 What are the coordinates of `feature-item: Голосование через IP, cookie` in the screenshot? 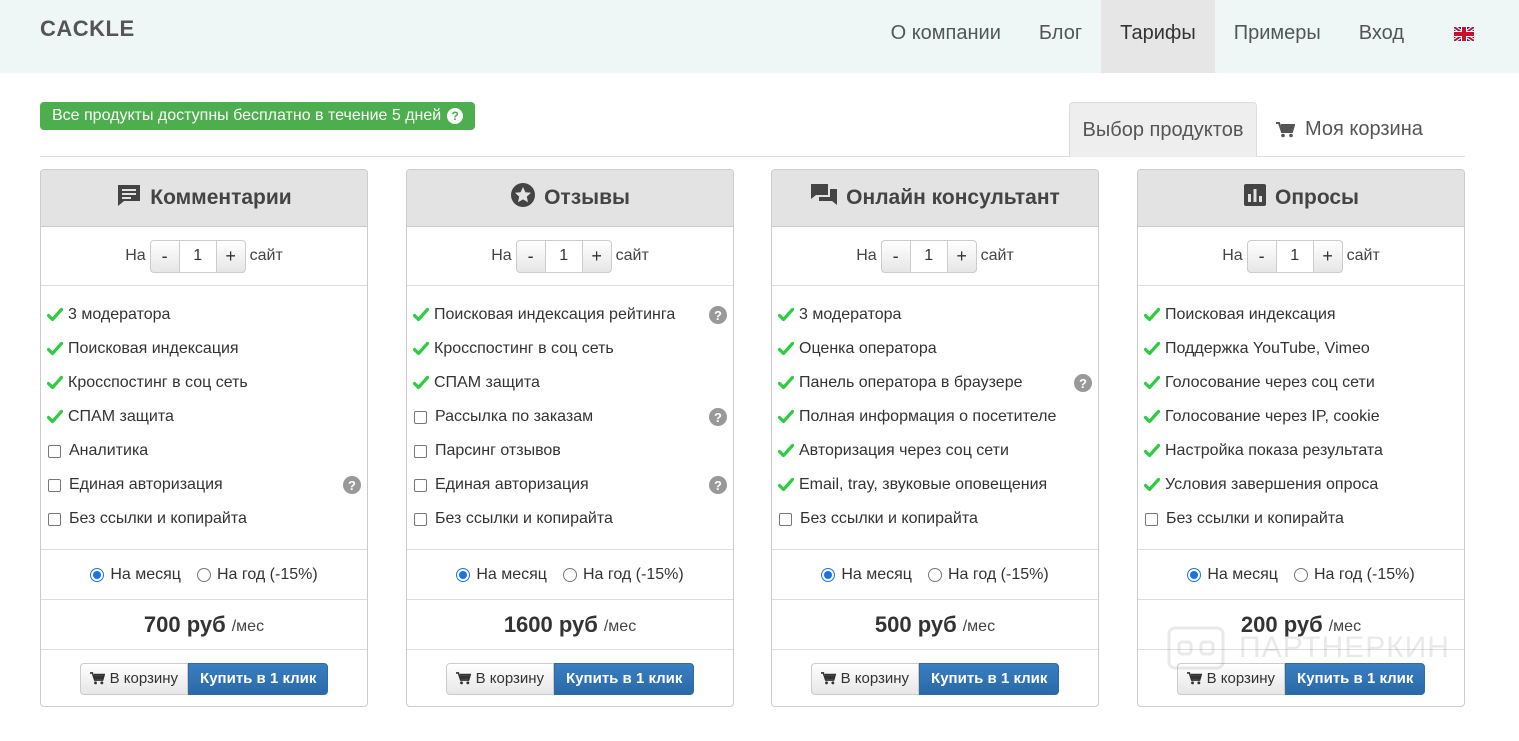 It's located at (1301, 417).